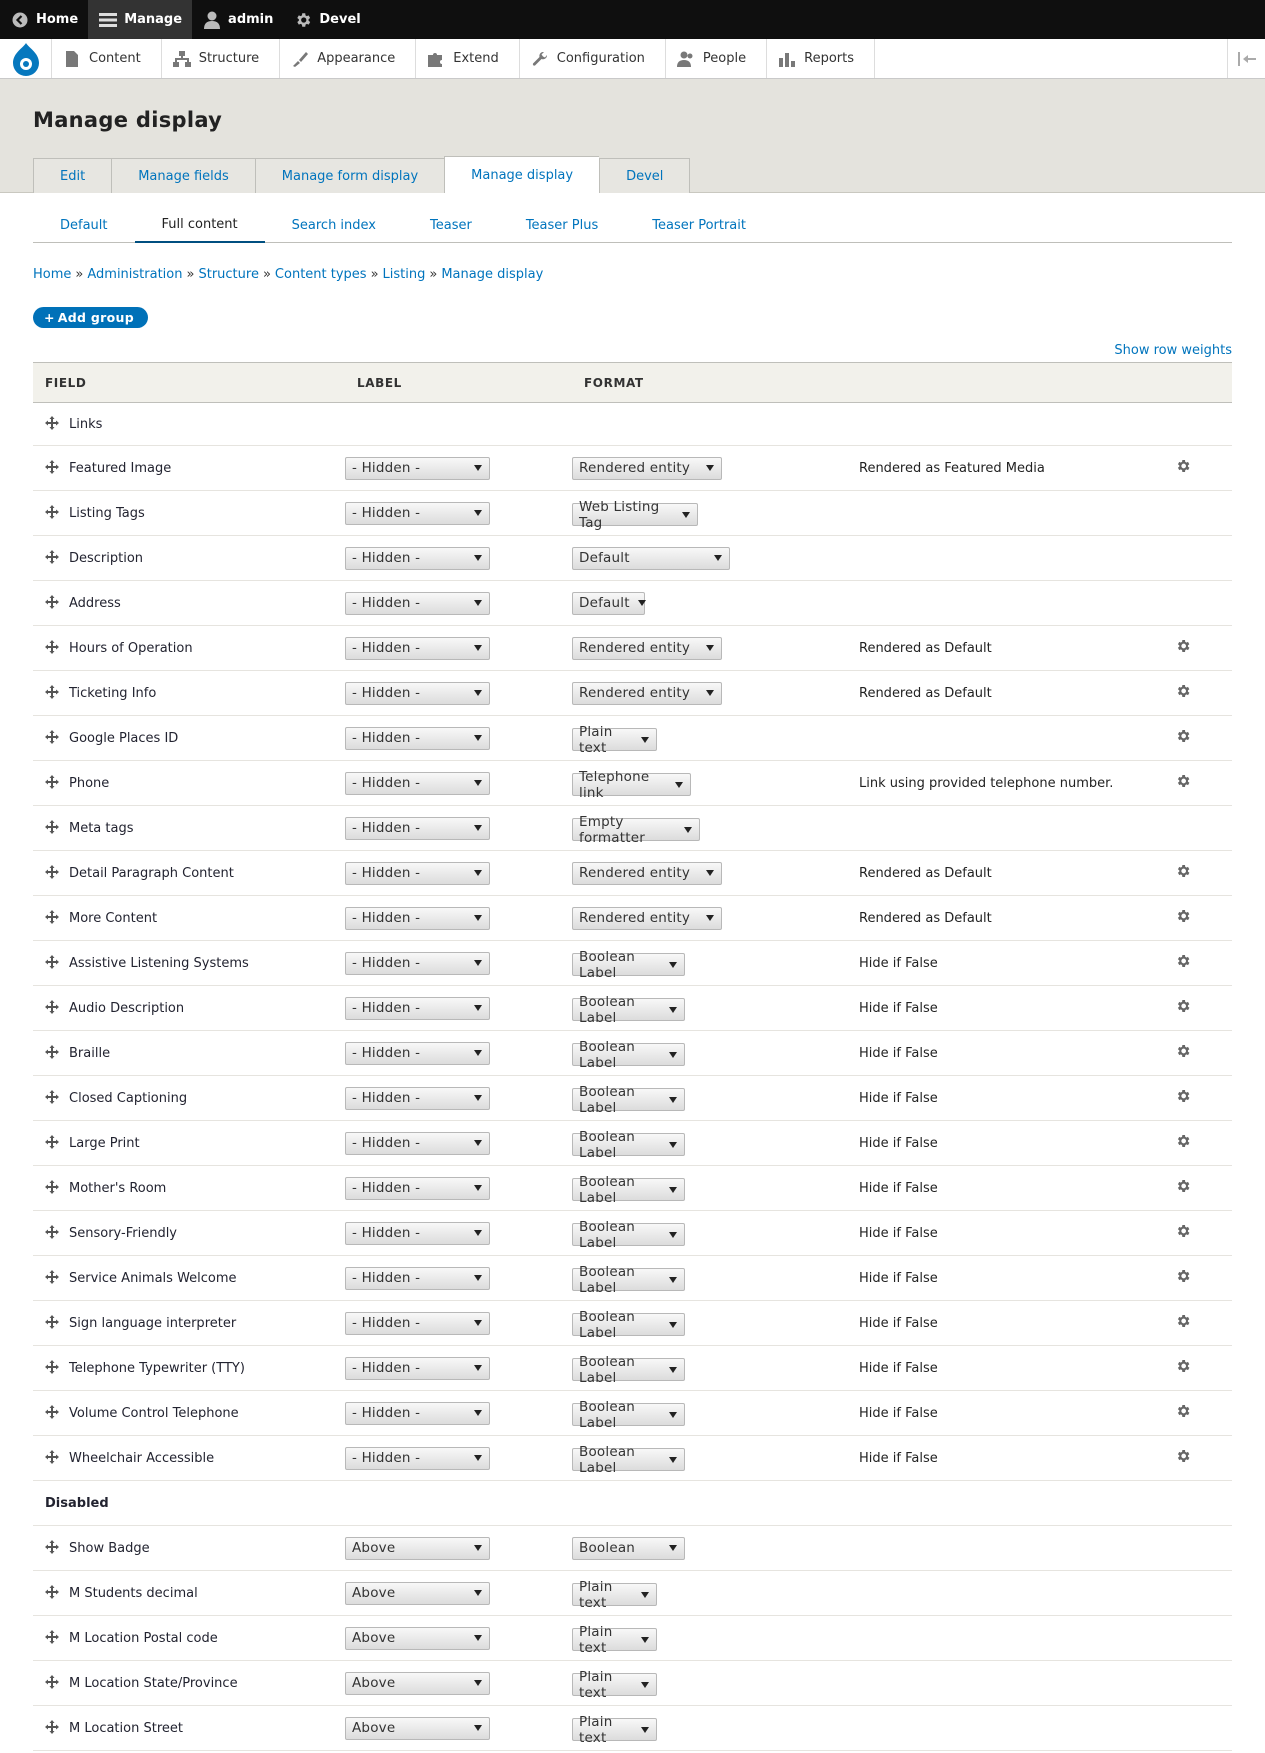 This screenshot has height=1753, width=1265. I want to click on format-select: Boolean, so click(628, 1548).